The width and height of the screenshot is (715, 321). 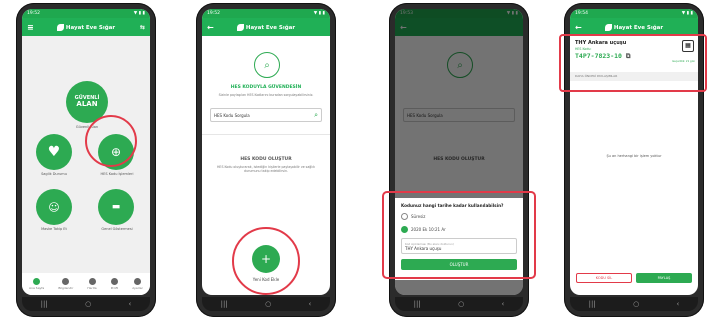 I want to click on tile-label: Maske Takip Et, so click(x=54, y=229).